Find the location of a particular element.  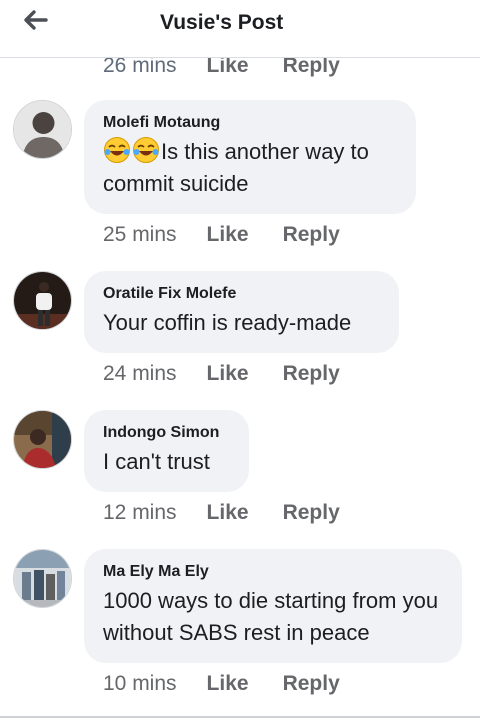

back-arrow-icon is located at coordinates (36, 20).